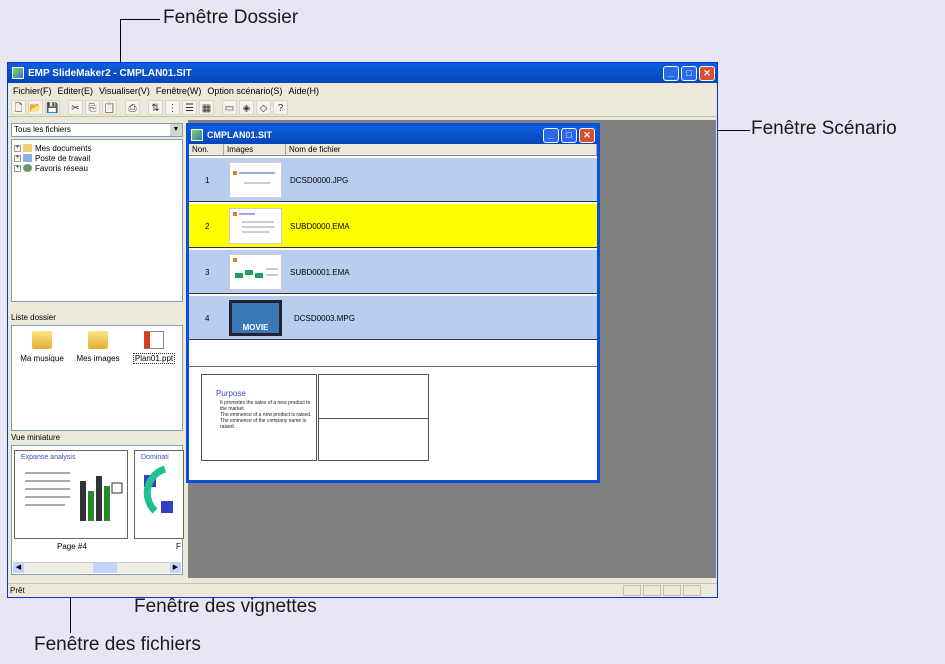 The width and height of the screenshot is (945, 664). Describe the element at coordinates (97, 148) in the screenshot. I see `tree-item-mes-documents: + Mes documents` at that location.